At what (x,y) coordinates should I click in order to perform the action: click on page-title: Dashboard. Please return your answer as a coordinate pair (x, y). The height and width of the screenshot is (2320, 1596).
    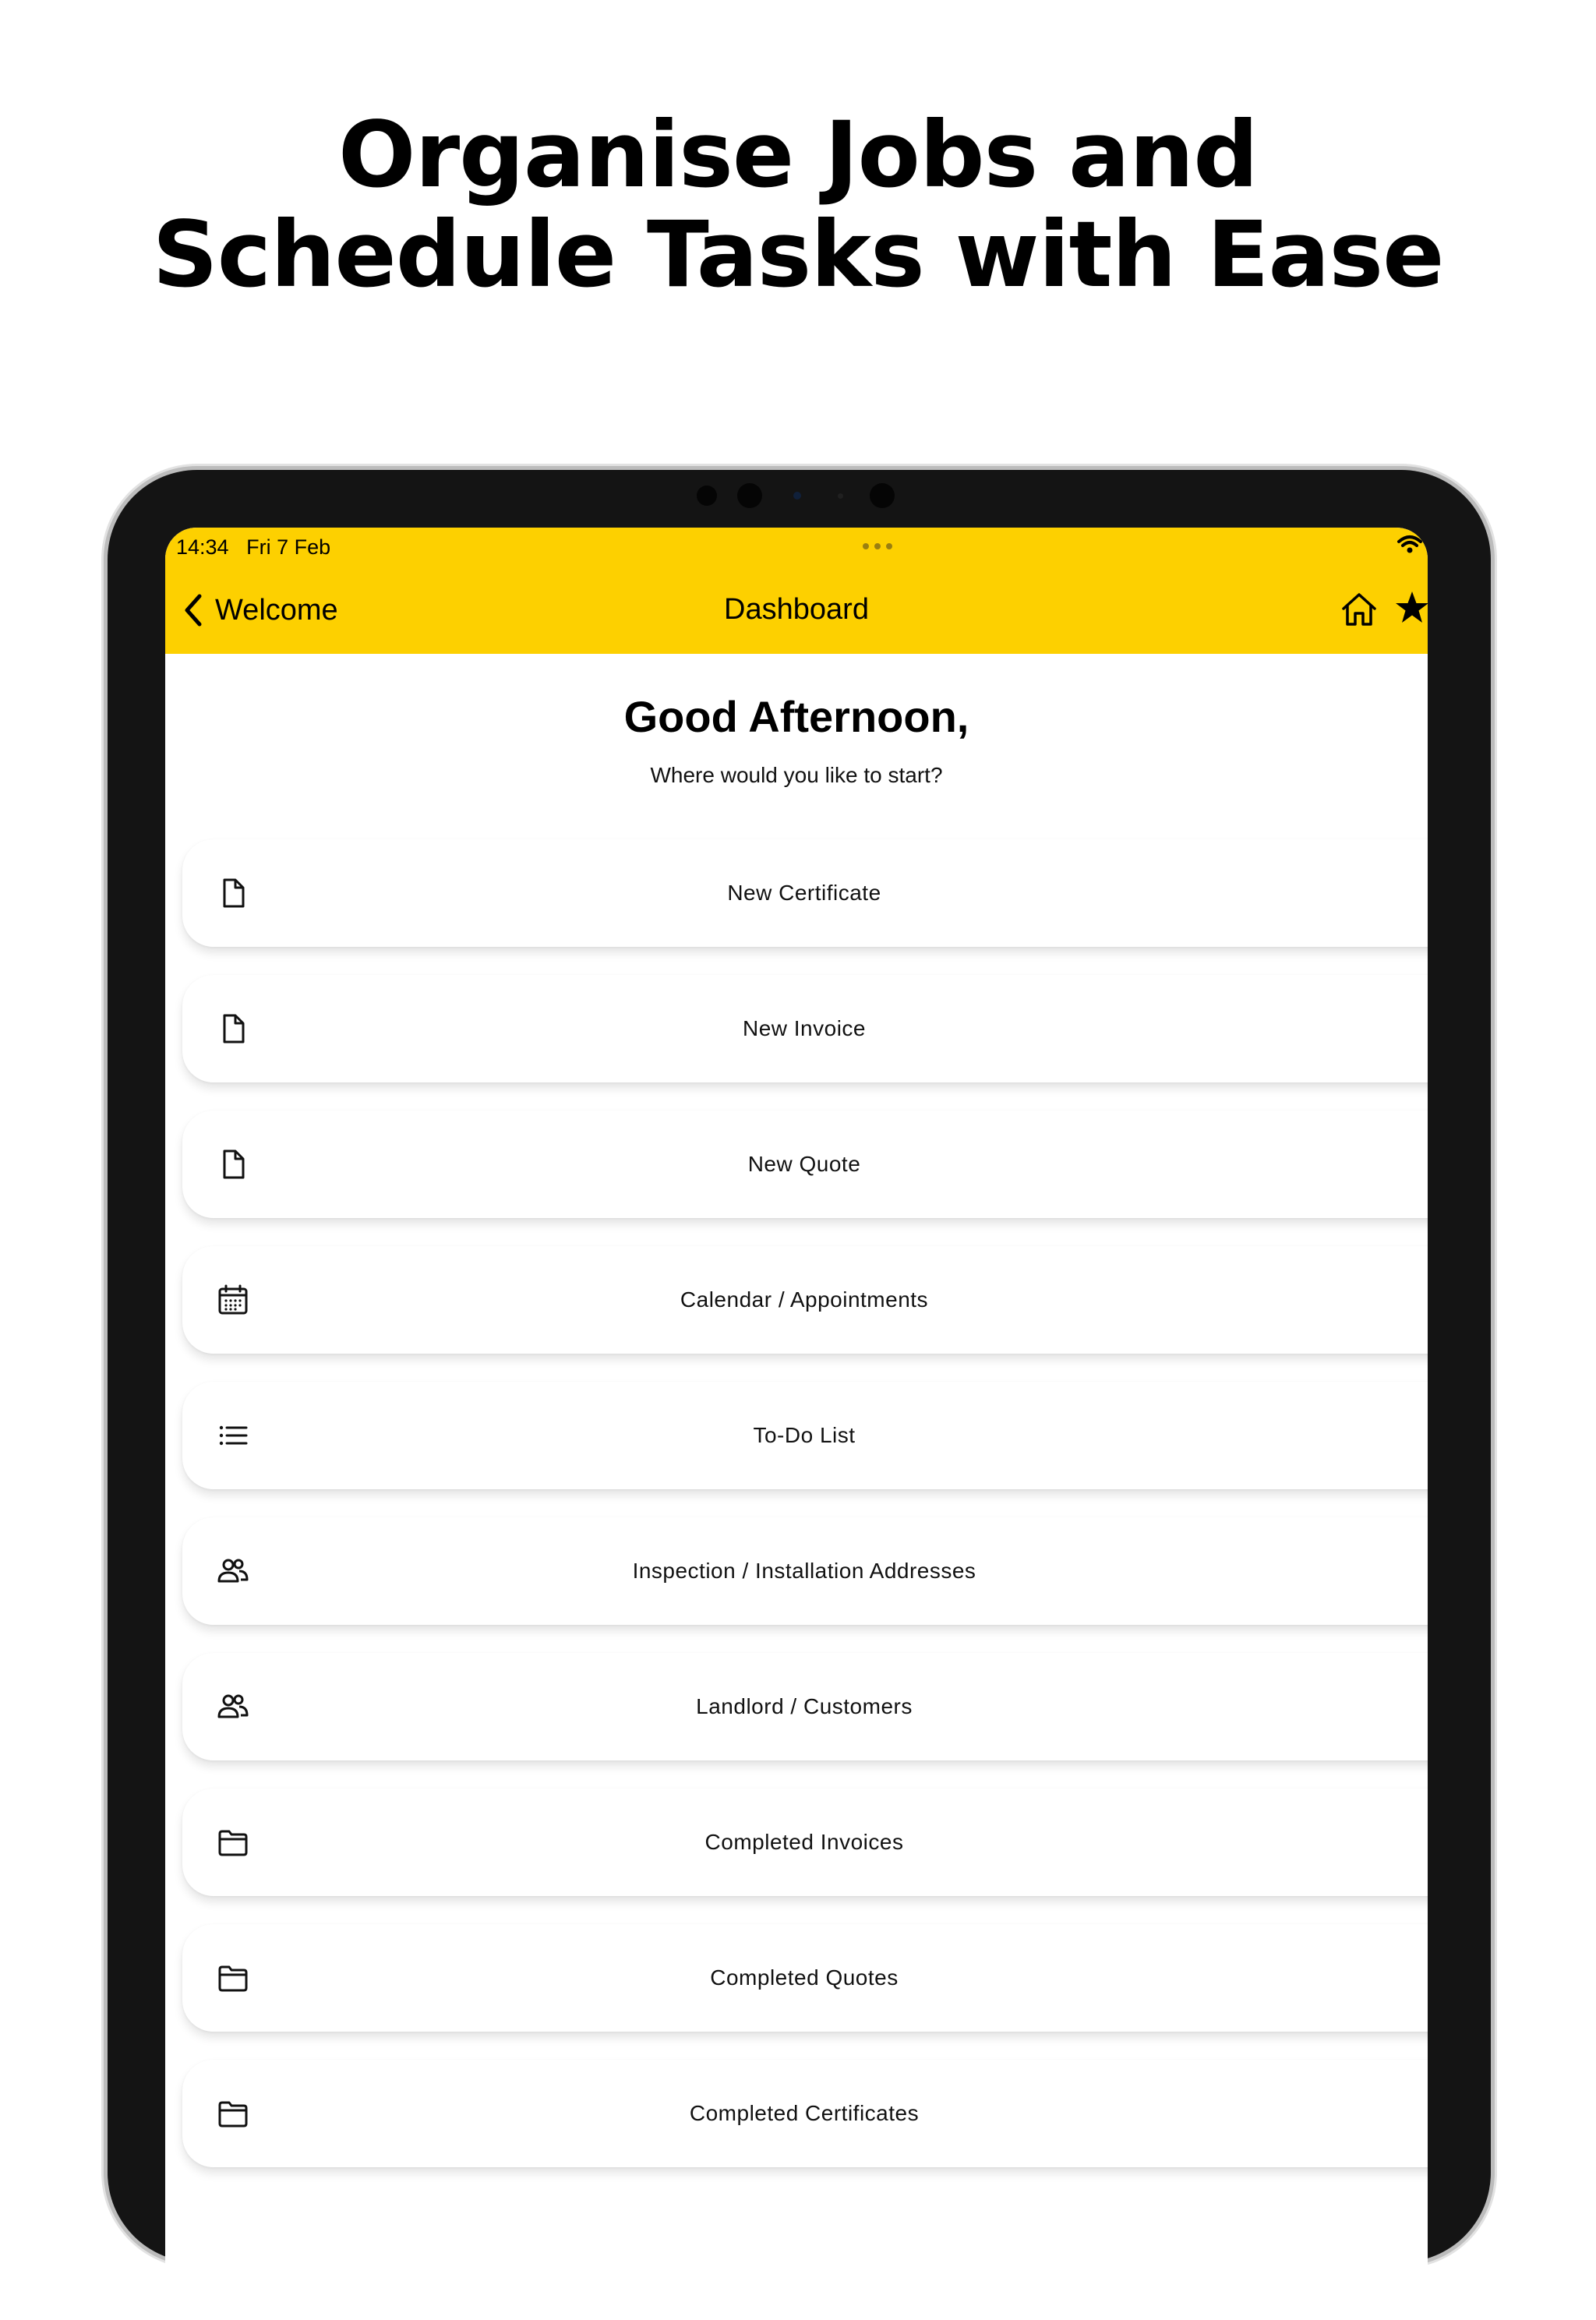
    Looking at the image, I should click on (796, 609).